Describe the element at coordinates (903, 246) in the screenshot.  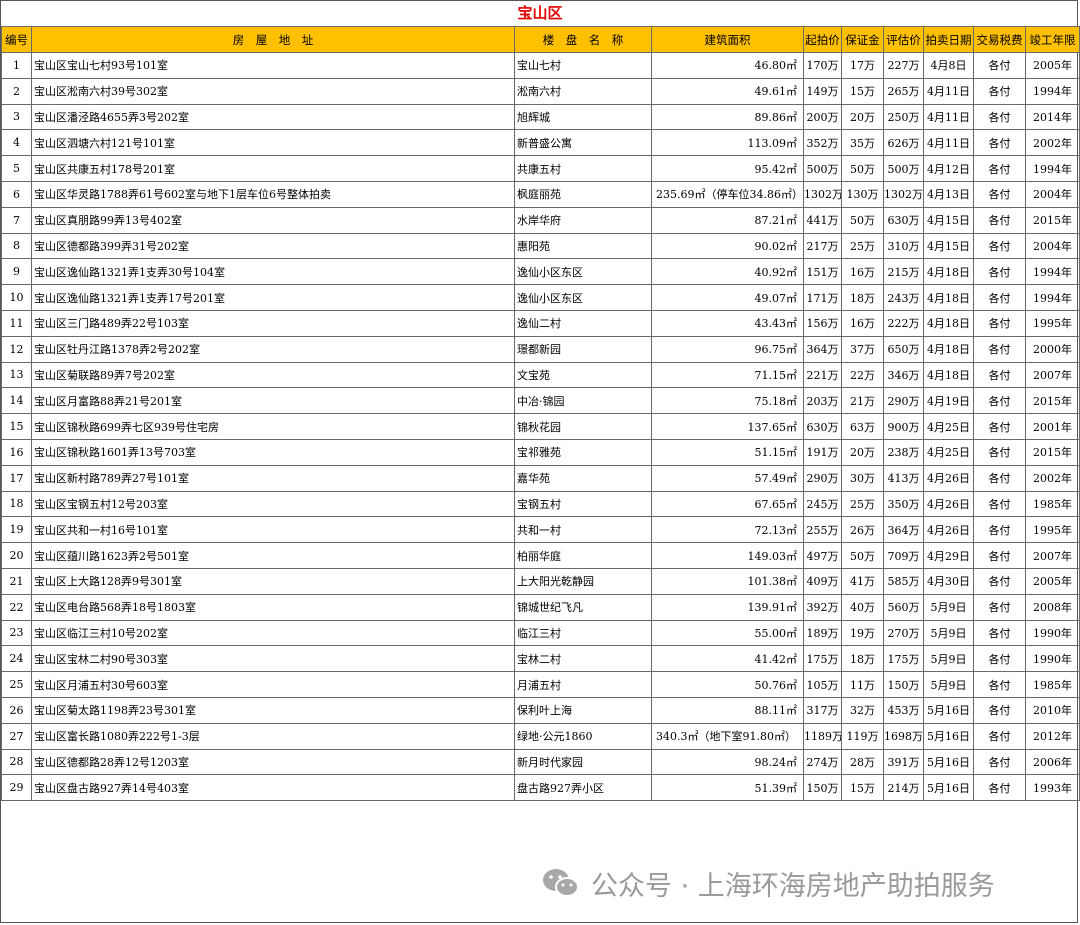
I see `row-appraisal: 310万` at that location.